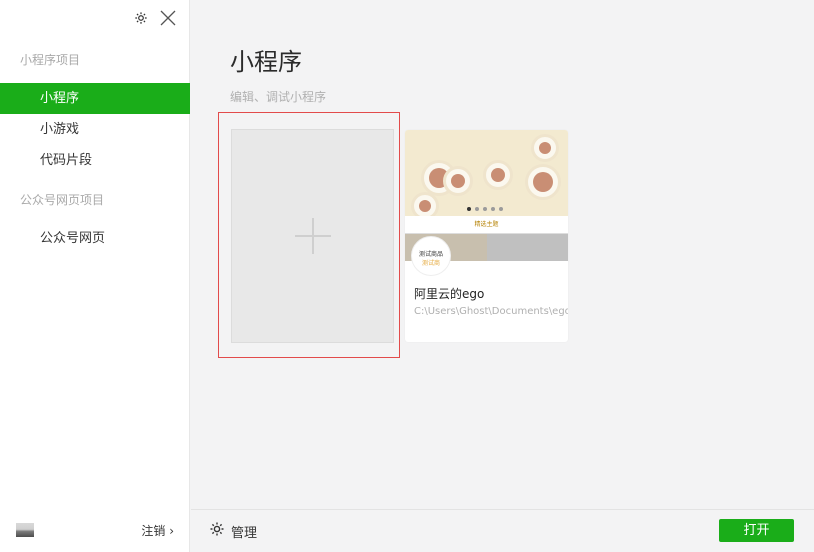 This screenshot has width=814, height=552. I want to click on carousel-dots, so click(485, 209).